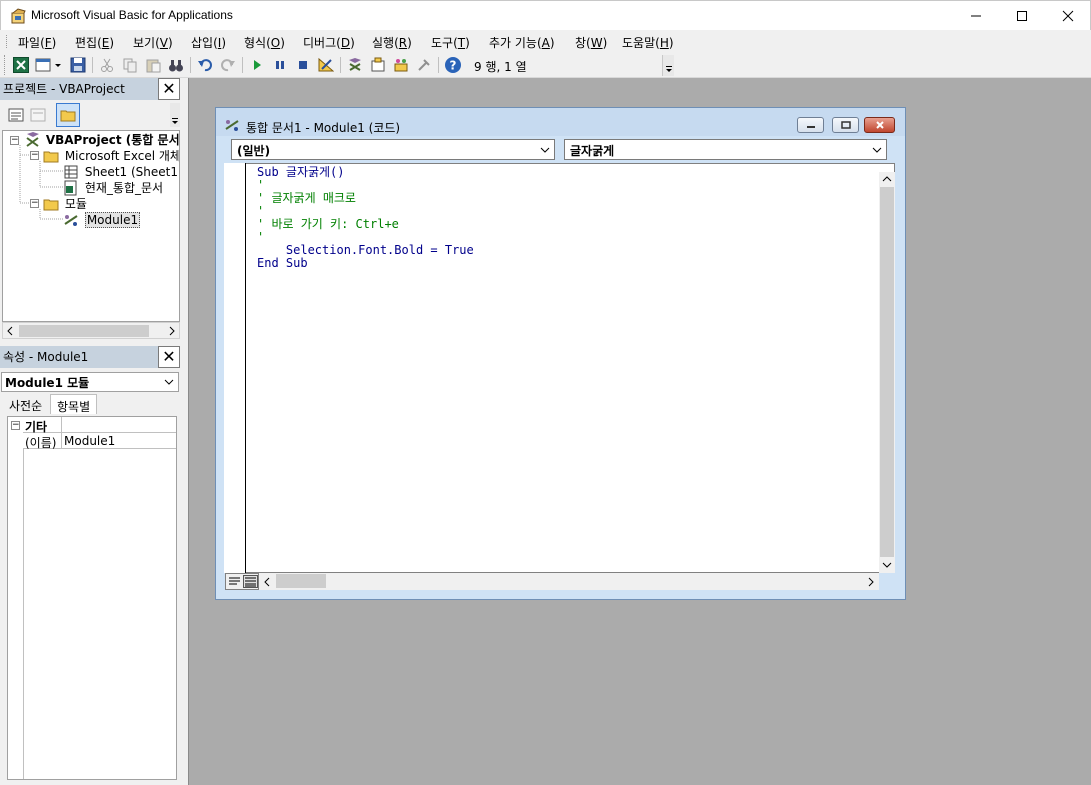  I want to click on menu-item-10: 도움말(H), so click(648, 42).